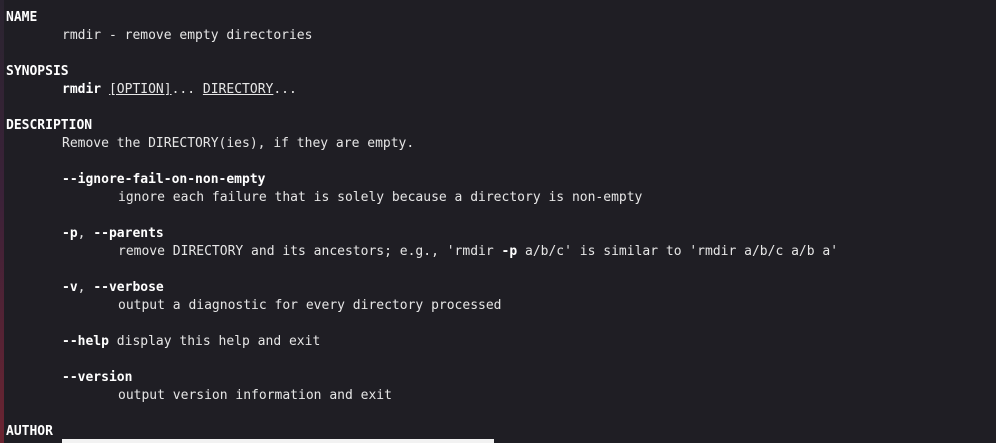  I want to click on option-verbose-long: --verbose, so click(128, 287).